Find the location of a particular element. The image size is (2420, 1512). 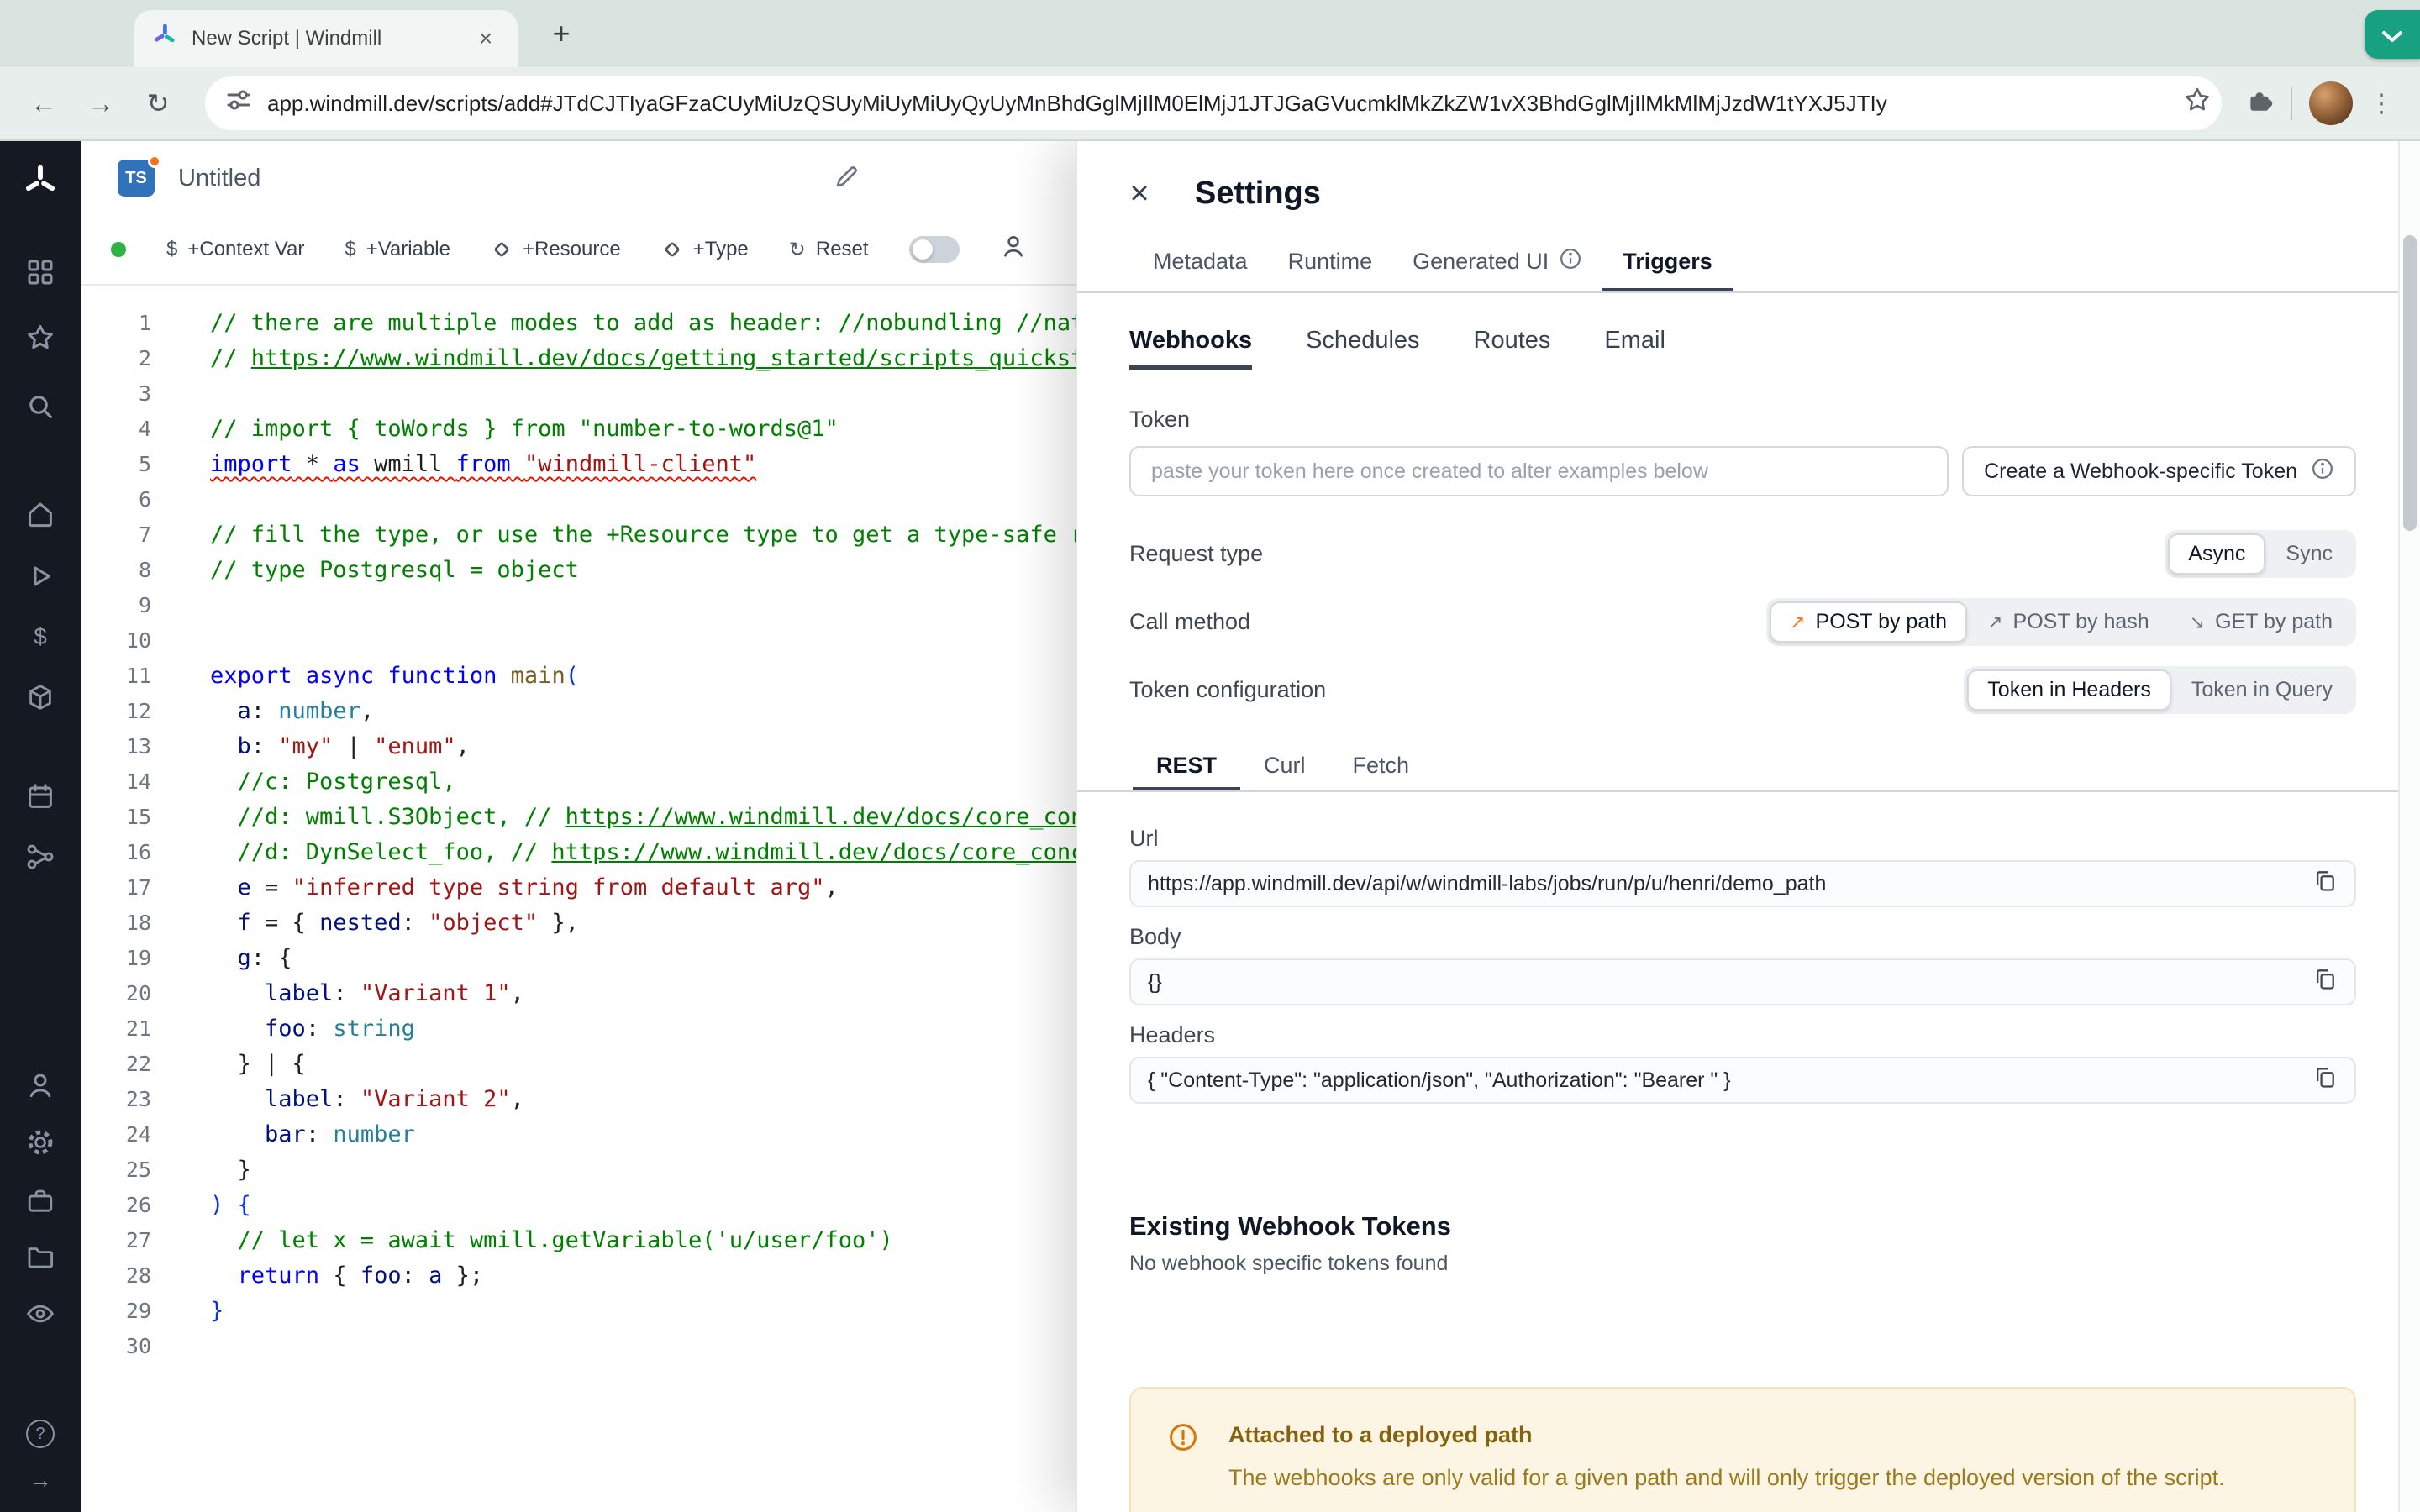

line-number: 8 is located at coordinates (144, 570).